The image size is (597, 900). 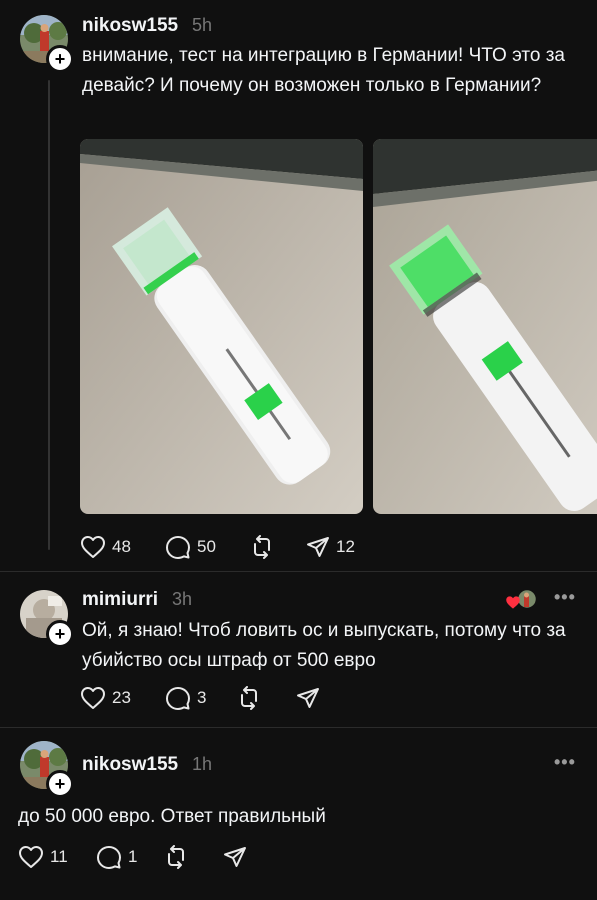 I want to click on username: mimiurri, so click(x=120, y=600).